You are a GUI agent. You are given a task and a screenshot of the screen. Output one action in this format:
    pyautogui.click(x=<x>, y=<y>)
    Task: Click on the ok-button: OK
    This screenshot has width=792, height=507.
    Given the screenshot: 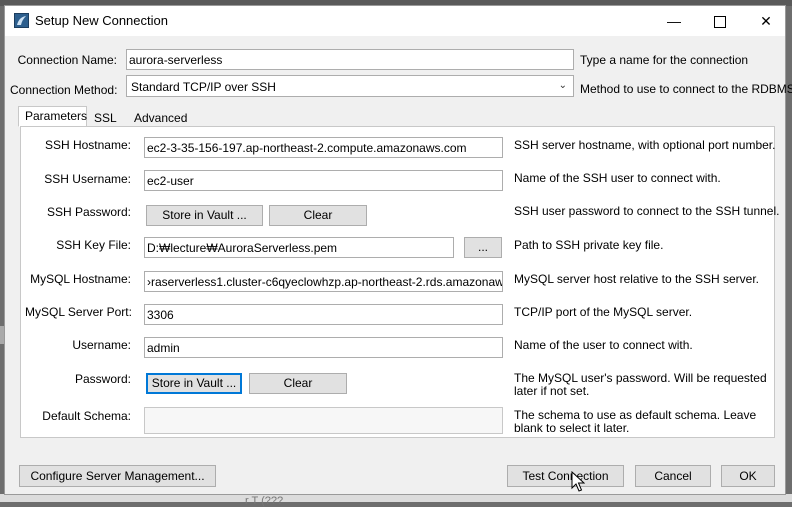 What is the action you would take?
    pyautogui.click(x=748, y=476)
    